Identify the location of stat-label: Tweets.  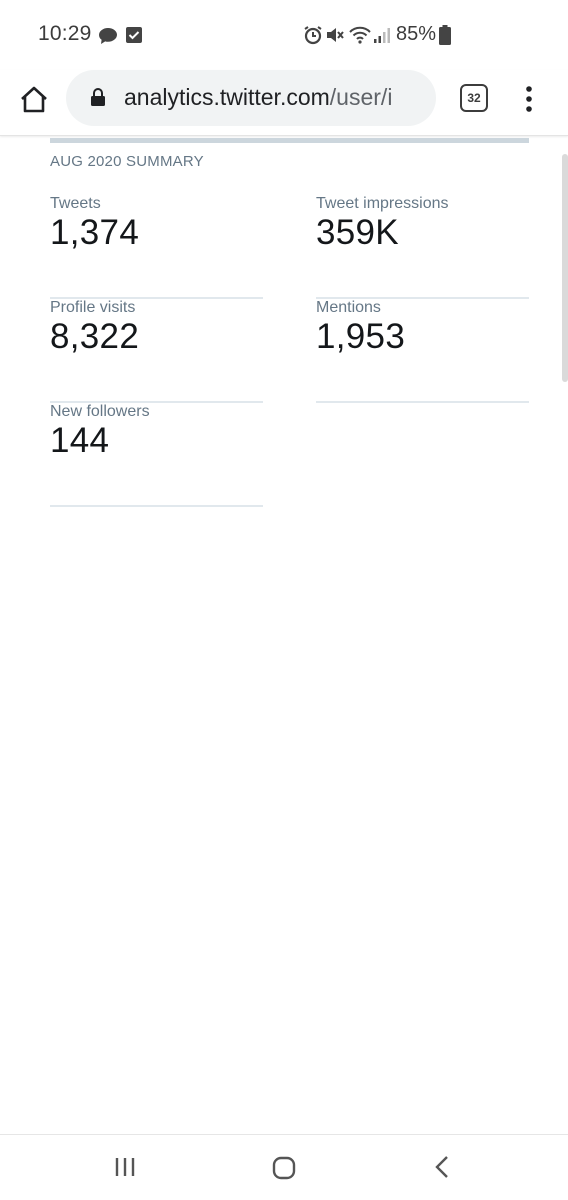
(75, 203).